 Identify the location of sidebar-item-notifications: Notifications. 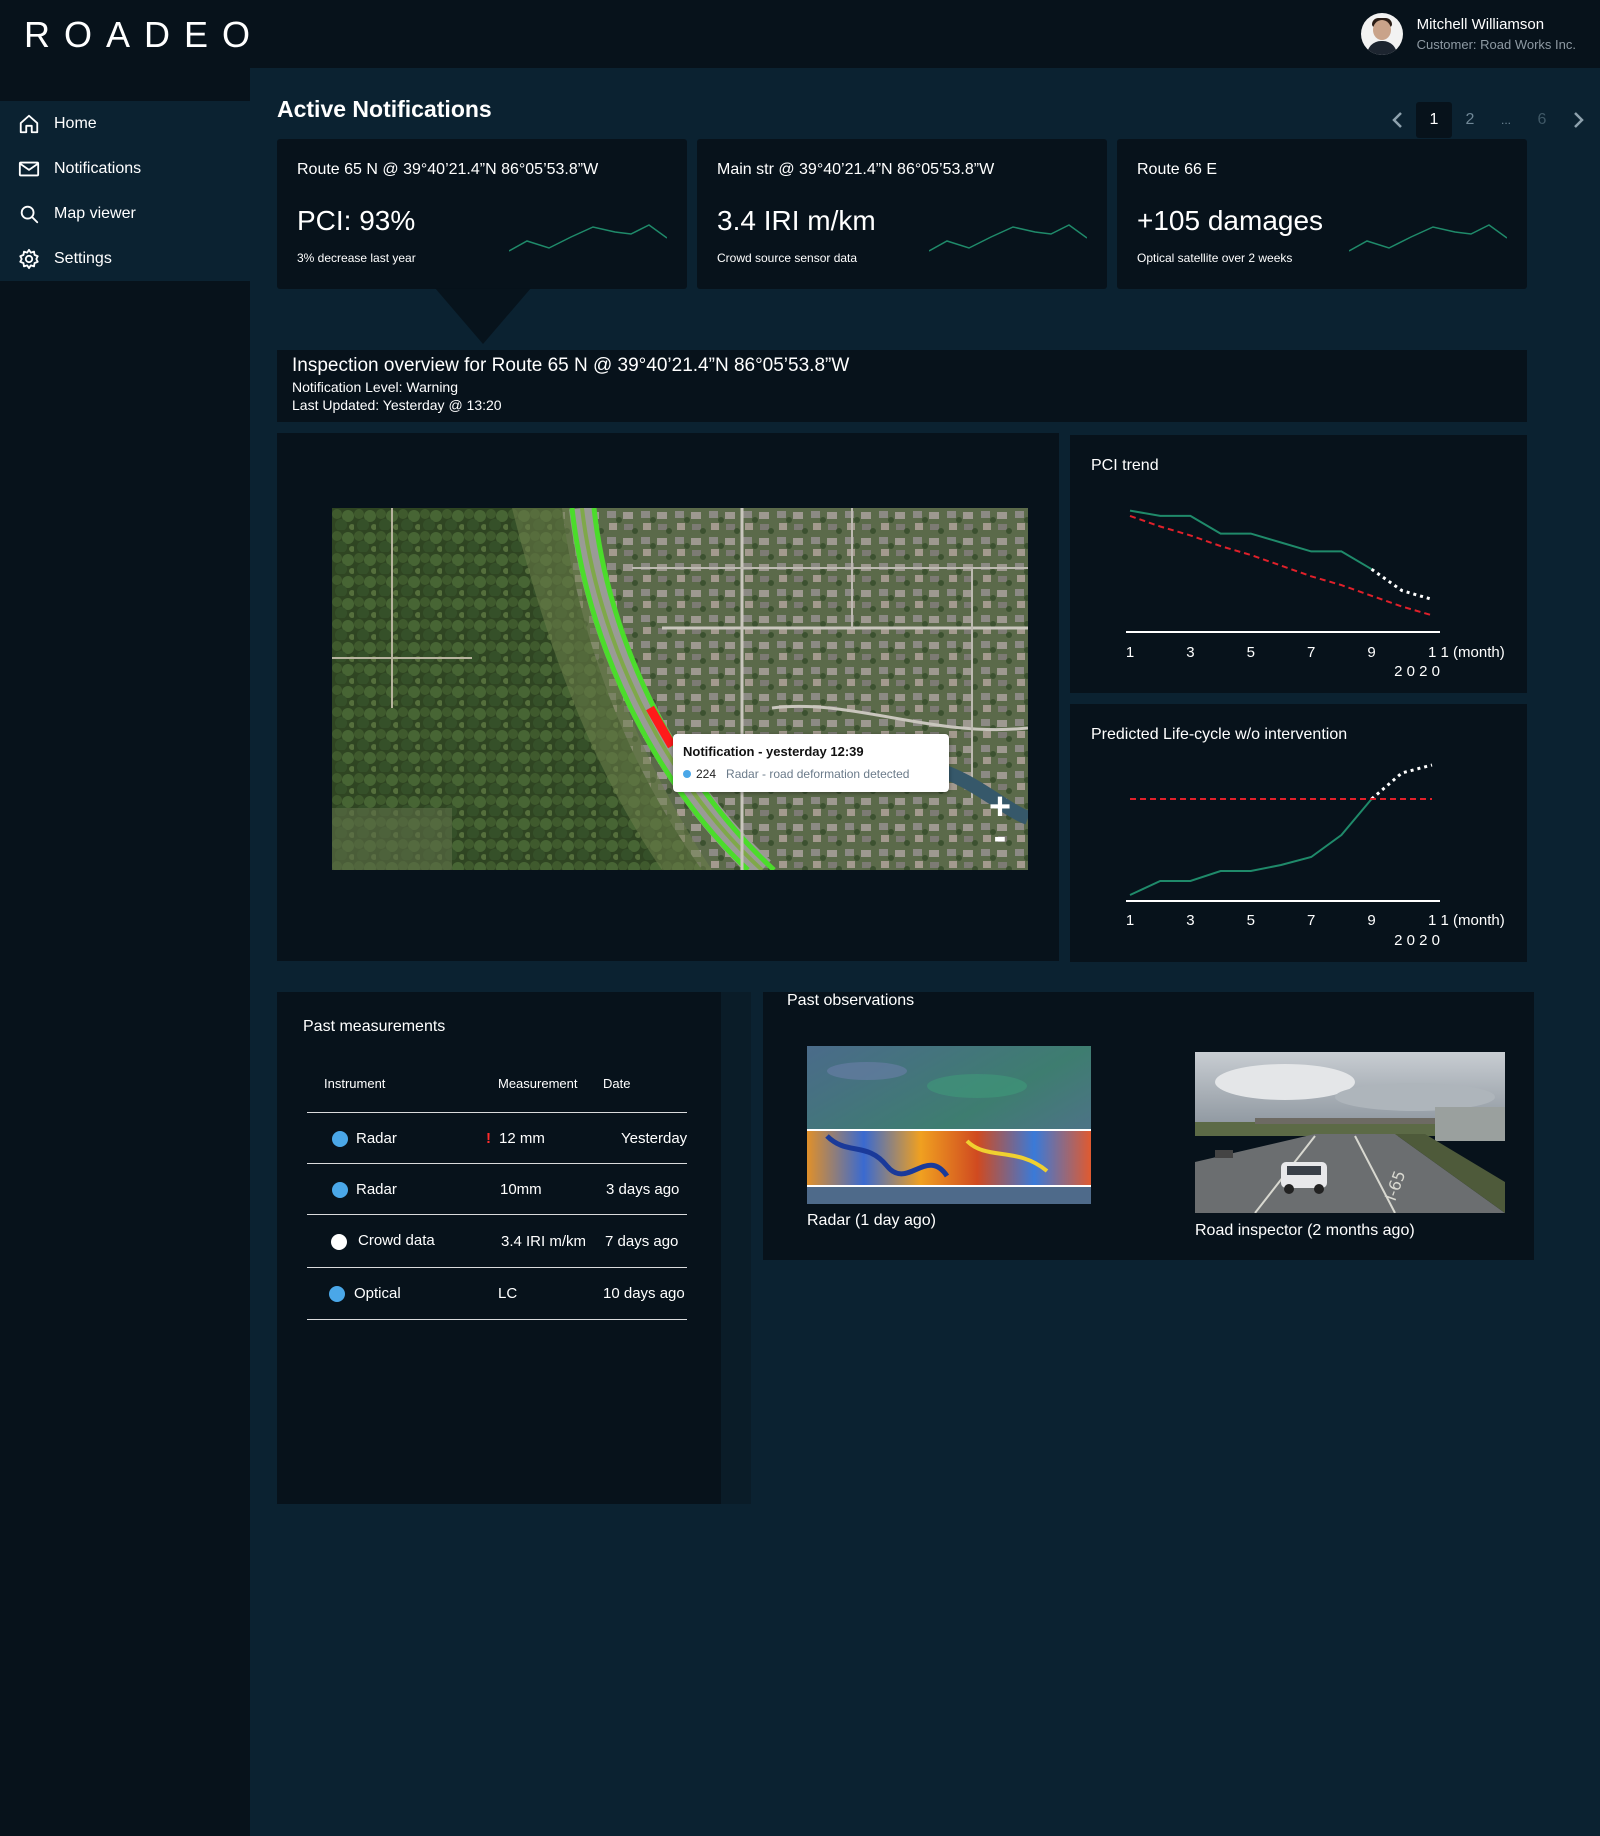
(125, 168).